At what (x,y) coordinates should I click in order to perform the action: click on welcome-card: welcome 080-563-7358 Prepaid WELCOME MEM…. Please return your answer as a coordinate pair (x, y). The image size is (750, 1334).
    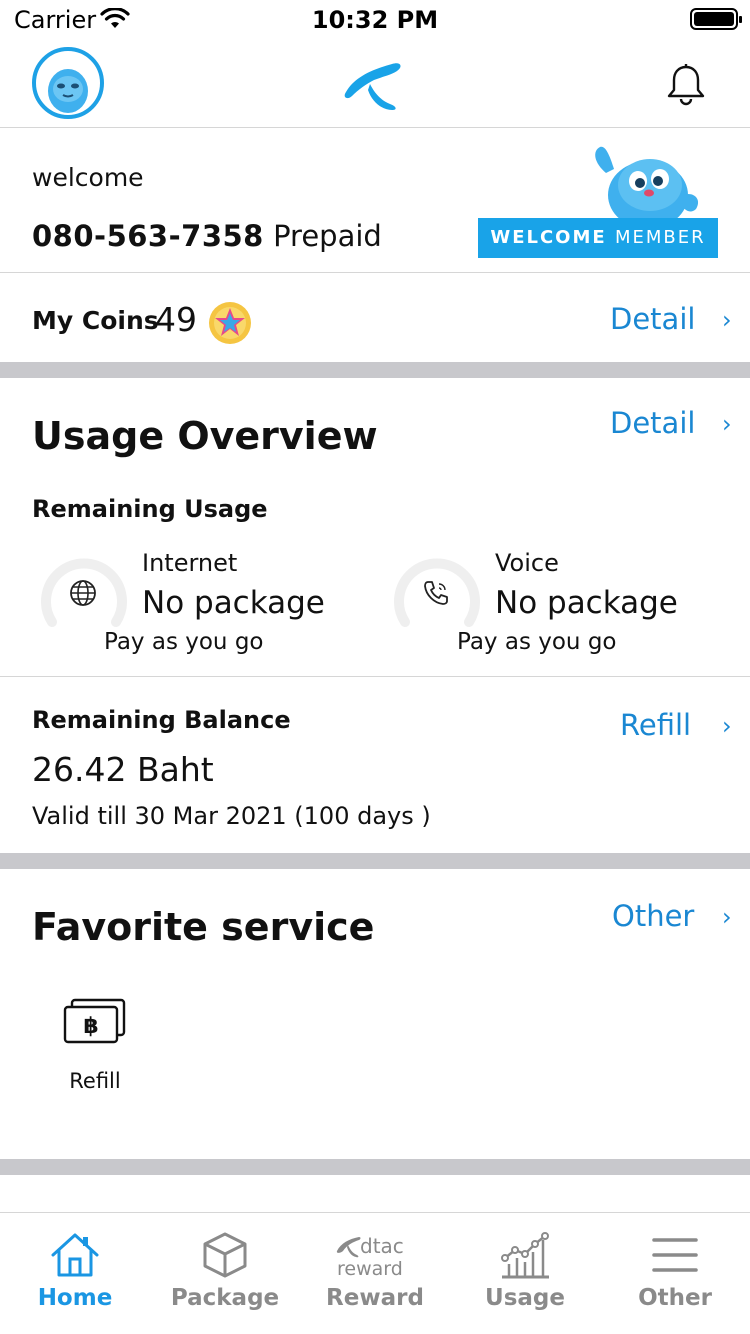
    Looking at the image, I should click on (375, 201).